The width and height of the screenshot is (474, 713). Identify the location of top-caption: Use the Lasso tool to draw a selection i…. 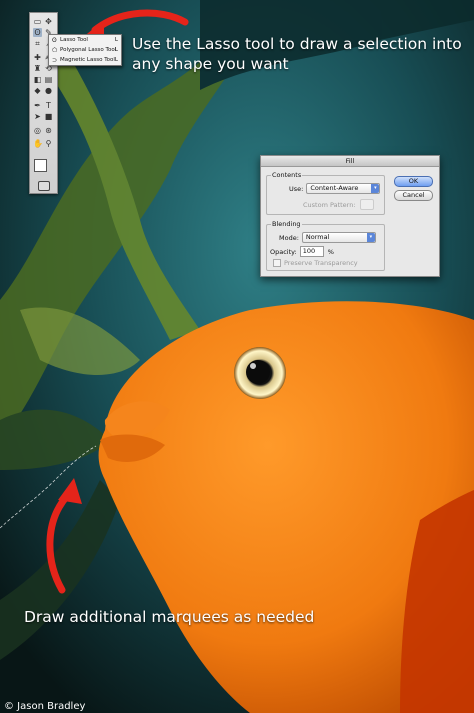
(297, 54).